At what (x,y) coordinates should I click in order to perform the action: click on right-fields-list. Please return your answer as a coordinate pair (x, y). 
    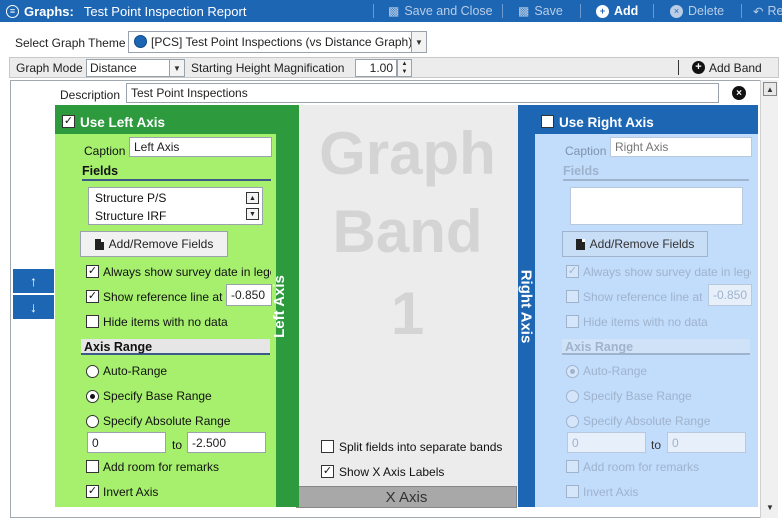
    Looking at the image, I should click on (656, 206).